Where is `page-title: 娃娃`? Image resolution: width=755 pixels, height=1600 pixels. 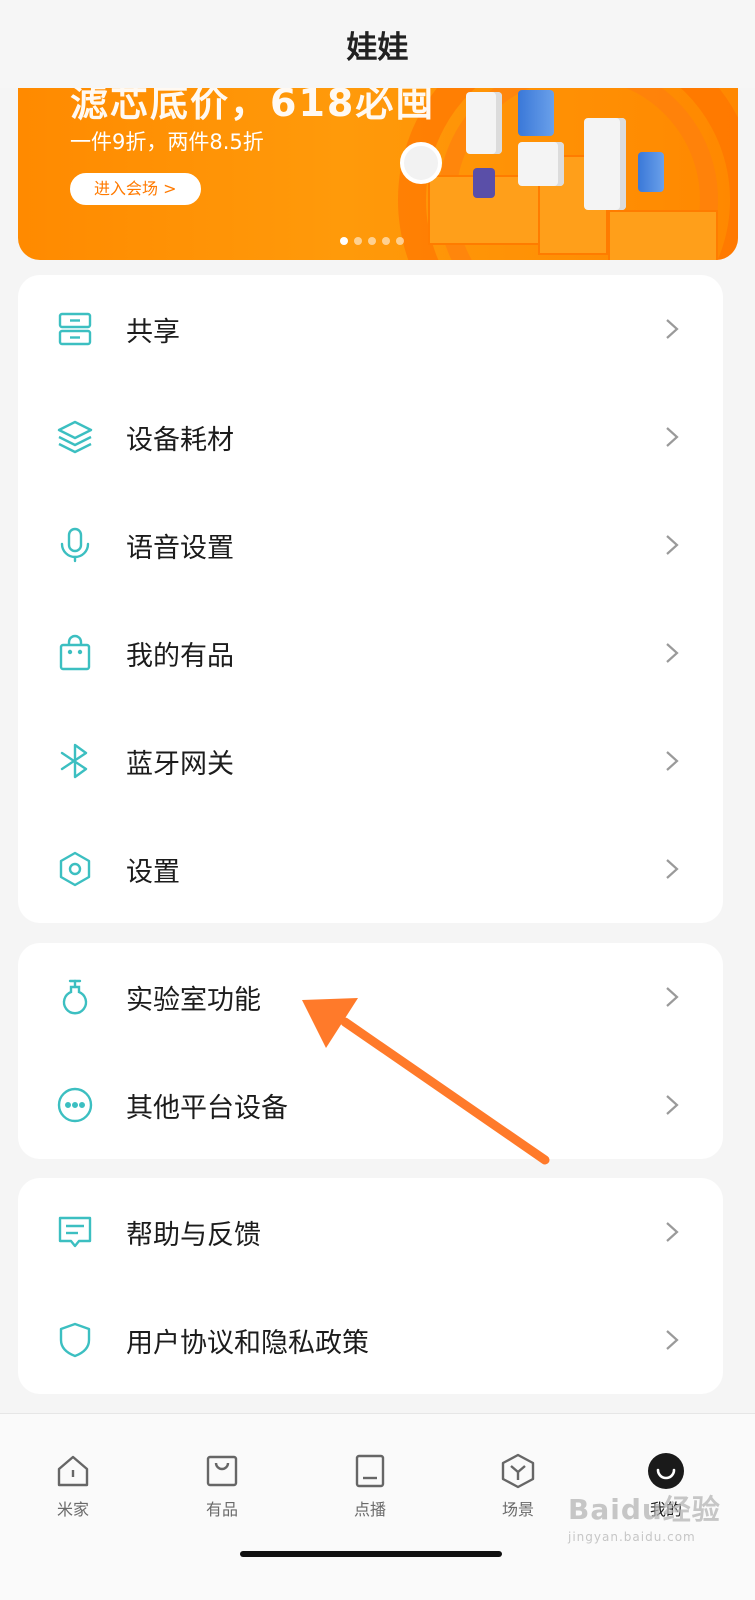
page-title: 娃娃 is located at coordinates (377, 47).